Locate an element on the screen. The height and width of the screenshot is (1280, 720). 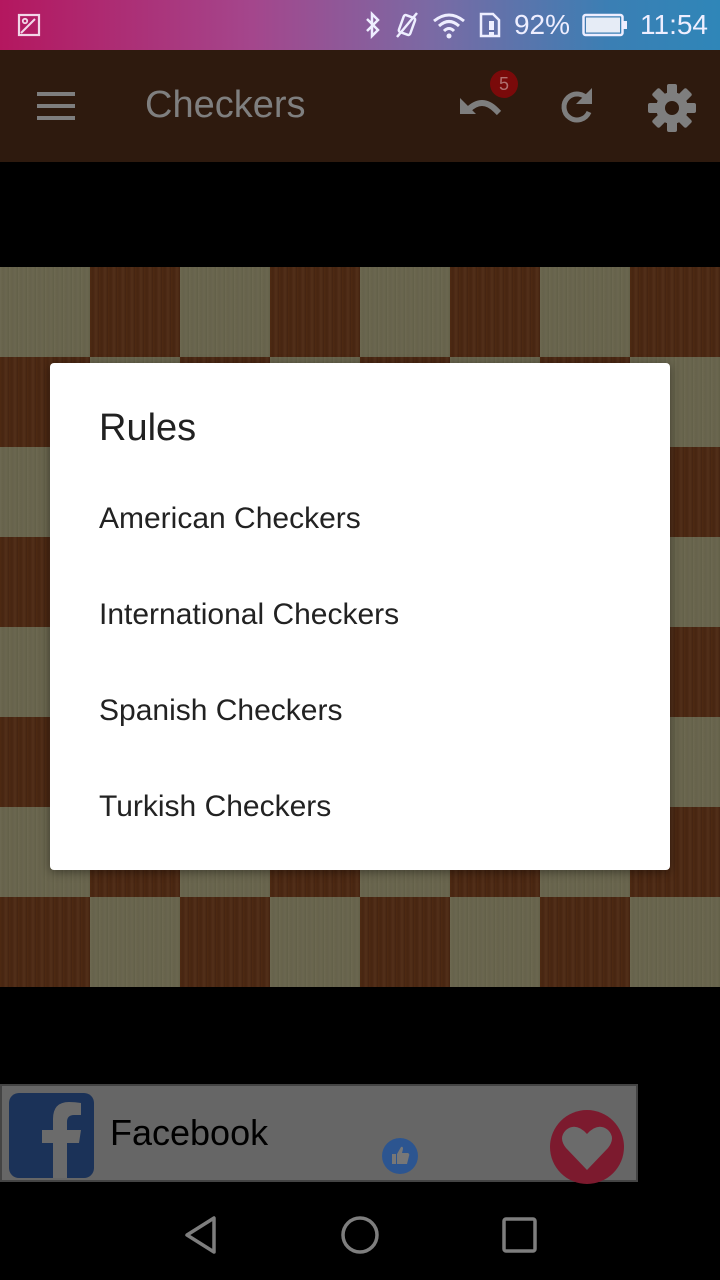
rule-option-american: American Checkers is located at coordinates (360, 520).